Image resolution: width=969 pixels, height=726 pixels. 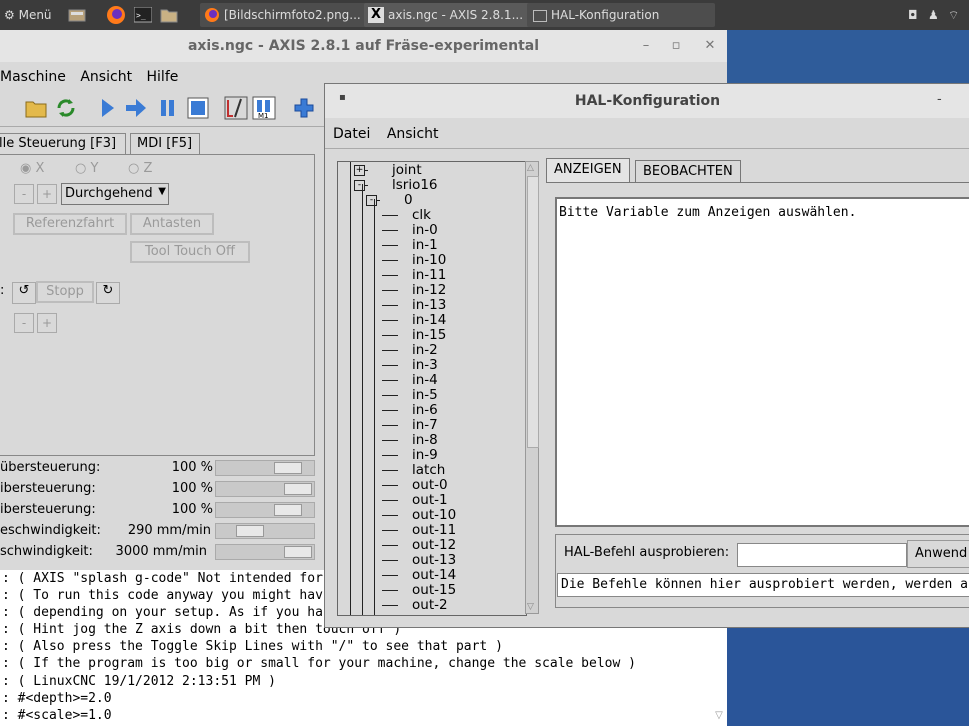 I want to click on show-desktop-icon, so click(x=77, y=15).